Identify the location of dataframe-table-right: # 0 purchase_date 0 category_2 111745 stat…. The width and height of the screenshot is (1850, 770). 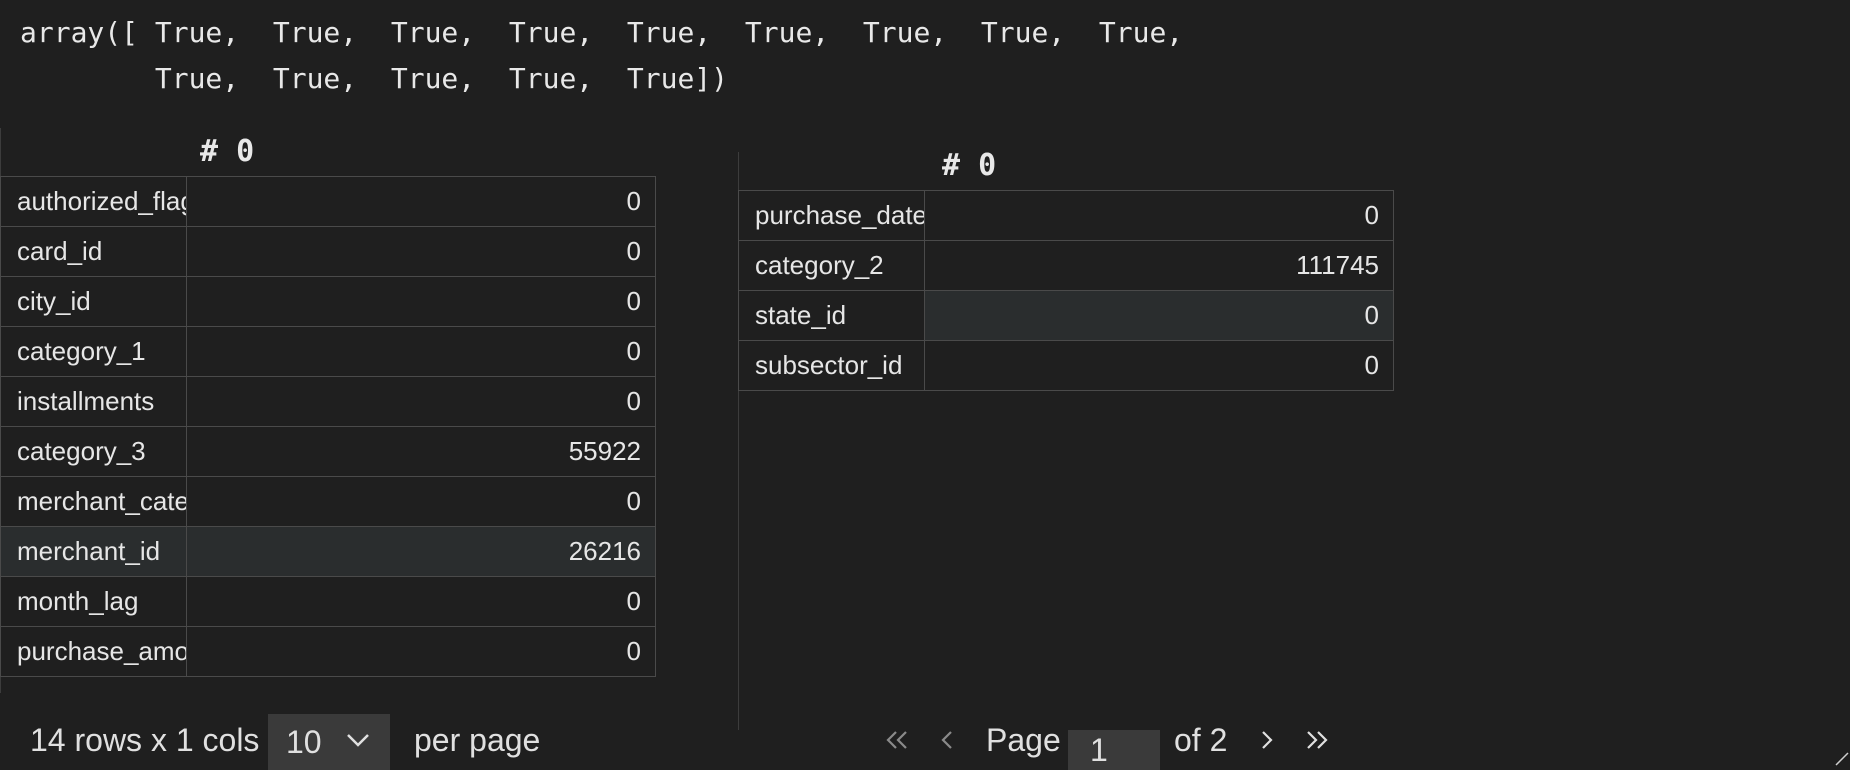
(1066, 266).